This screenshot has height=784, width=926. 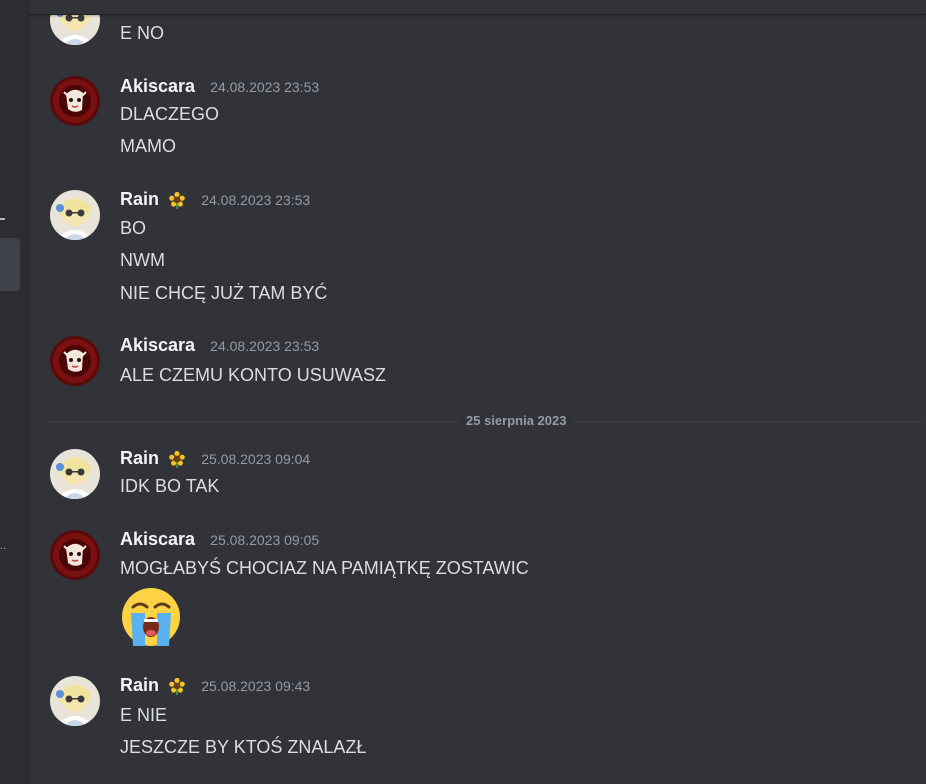 I want to click on message-text: MOGŁABYŚ CHOCIAZ NA PAMIĄTKĘ ZOSTAWIC, so click(x=324, y=568).